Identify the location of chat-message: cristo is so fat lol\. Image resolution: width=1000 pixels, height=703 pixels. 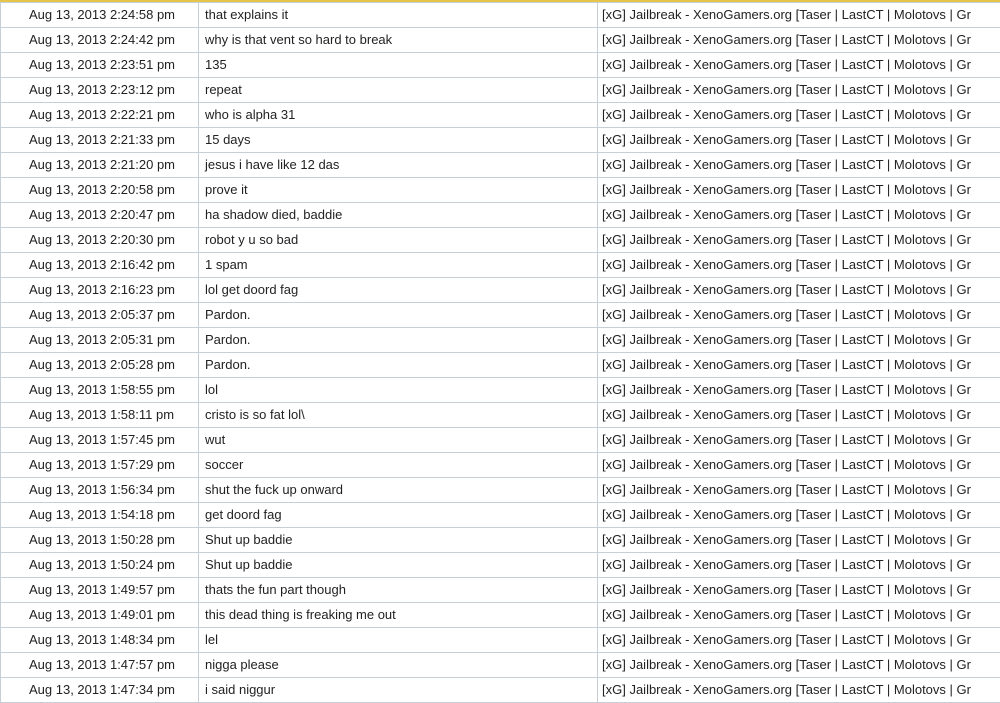
(398, 415).